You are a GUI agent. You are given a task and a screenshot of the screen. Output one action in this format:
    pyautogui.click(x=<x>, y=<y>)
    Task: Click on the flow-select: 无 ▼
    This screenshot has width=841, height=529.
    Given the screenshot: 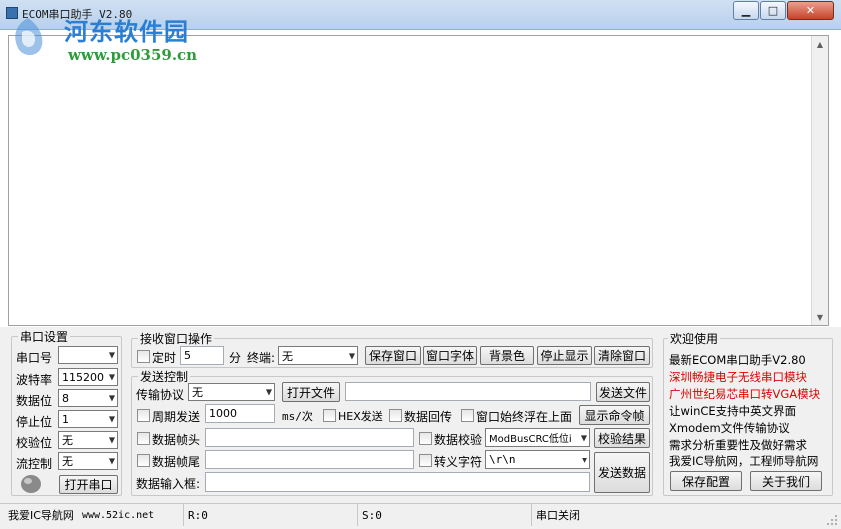 What is the action you would take?
    pyautogui.click(x=88, y=461)
    